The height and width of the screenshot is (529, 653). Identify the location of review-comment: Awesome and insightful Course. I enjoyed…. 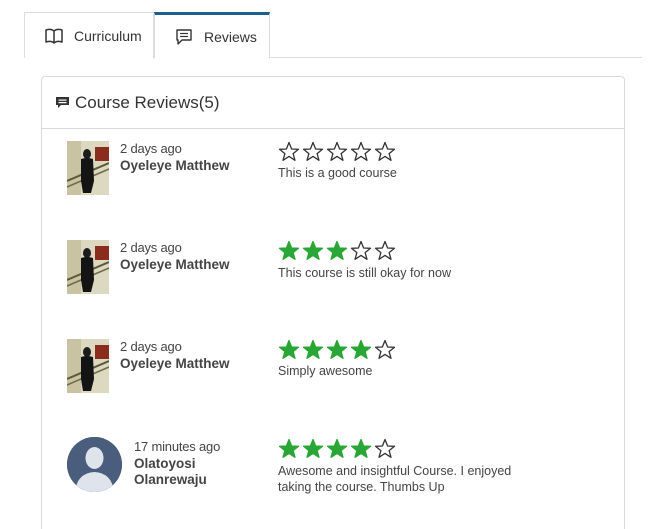
(395, 479).